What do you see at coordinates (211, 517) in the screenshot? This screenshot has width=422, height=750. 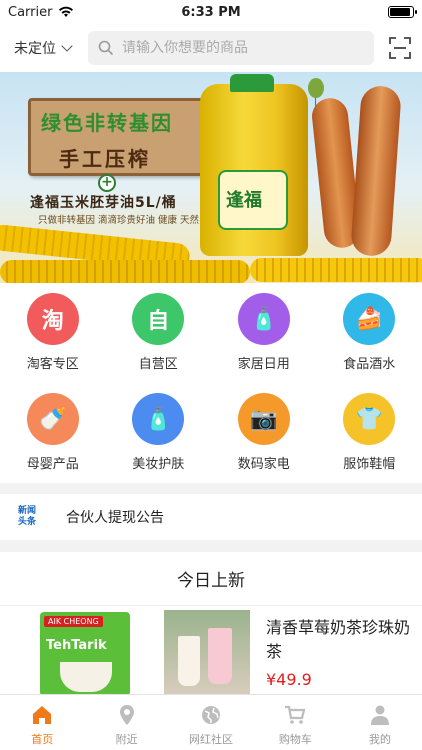 I see `news-ticker: 新闻 头条 合伙人提现公告` at bounding box center [211, 517].